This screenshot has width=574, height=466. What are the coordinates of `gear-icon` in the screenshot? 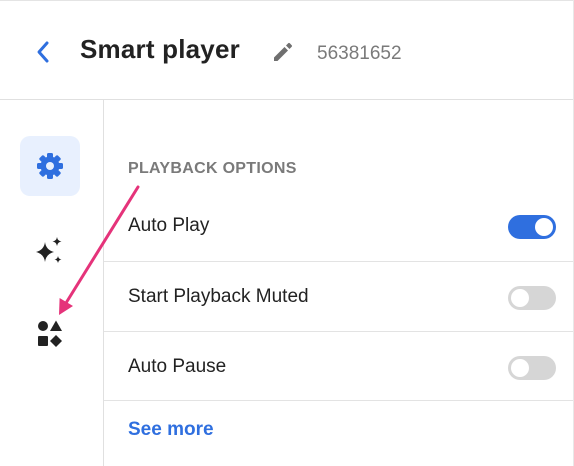 It's located at (50, 166).